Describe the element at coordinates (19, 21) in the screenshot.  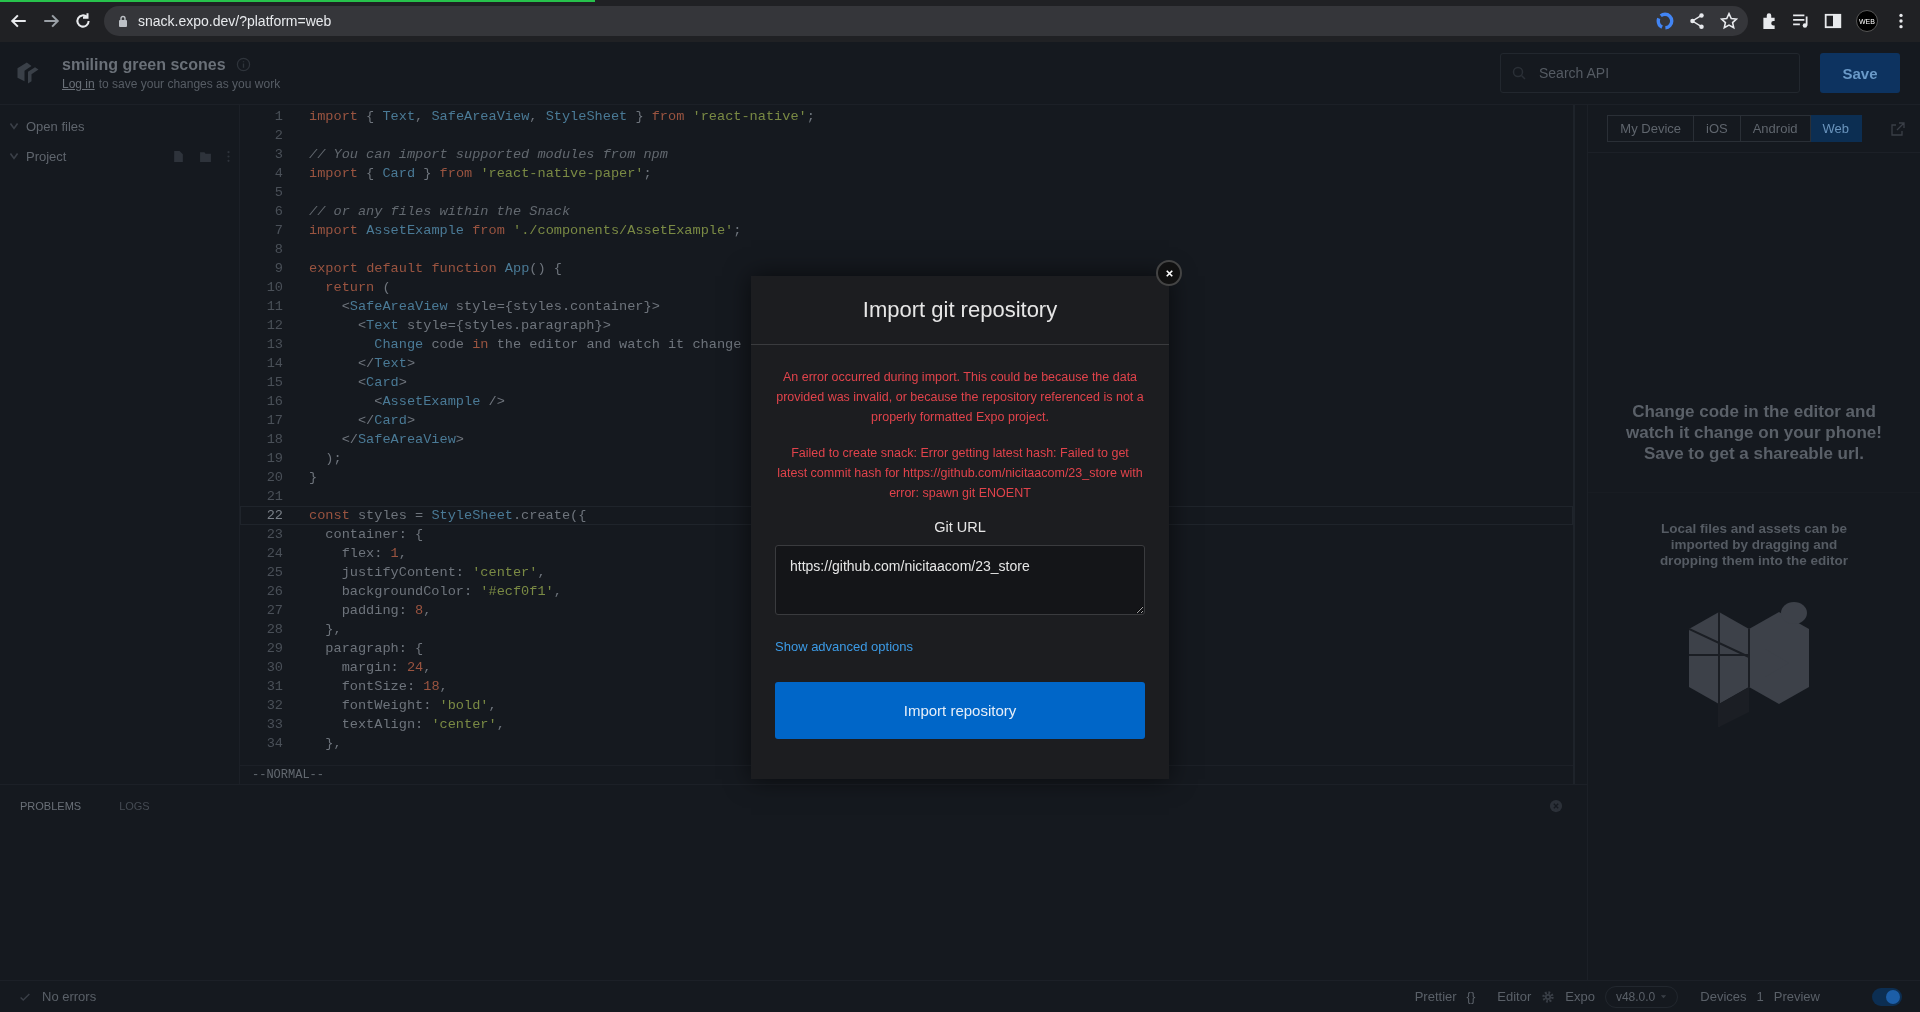
I see `back-icon` at that location.